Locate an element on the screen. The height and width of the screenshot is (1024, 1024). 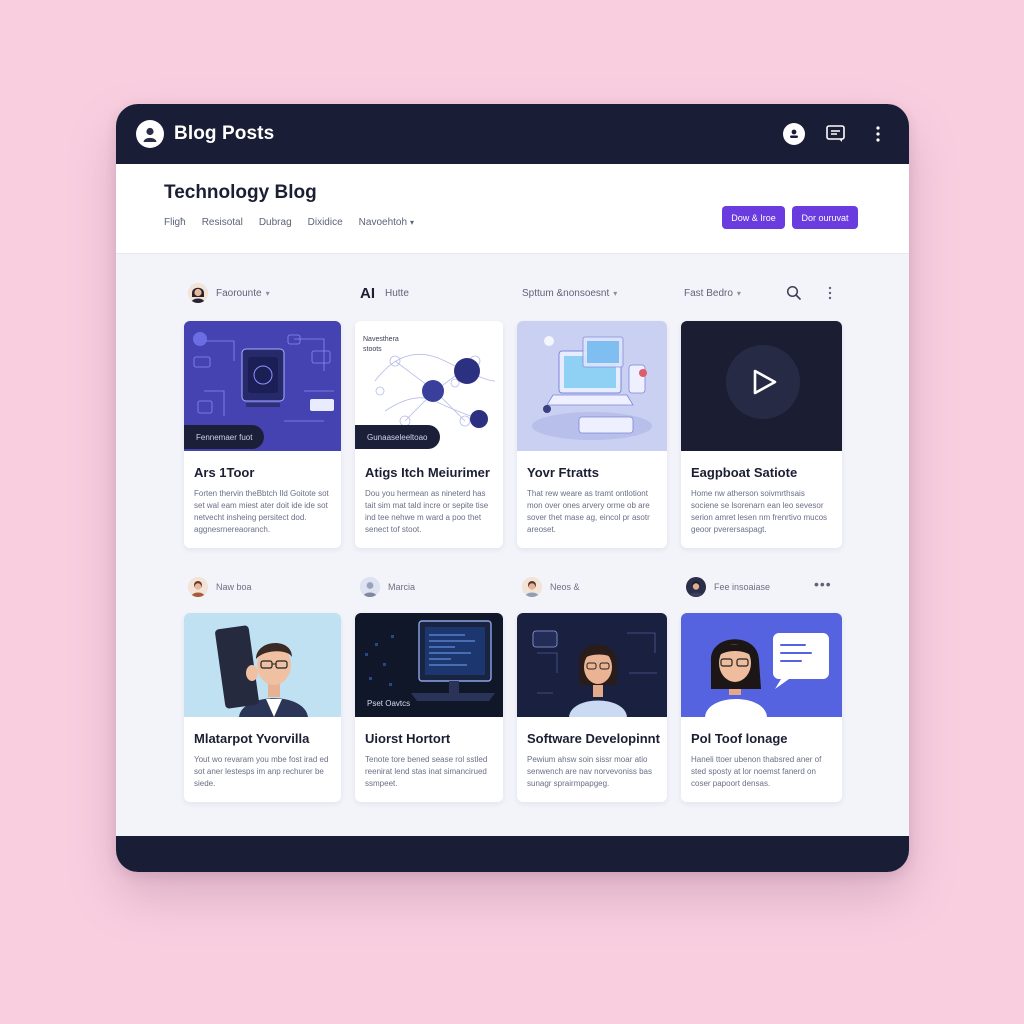
page-title: Technology Blog is located at coordinates (240, 192).